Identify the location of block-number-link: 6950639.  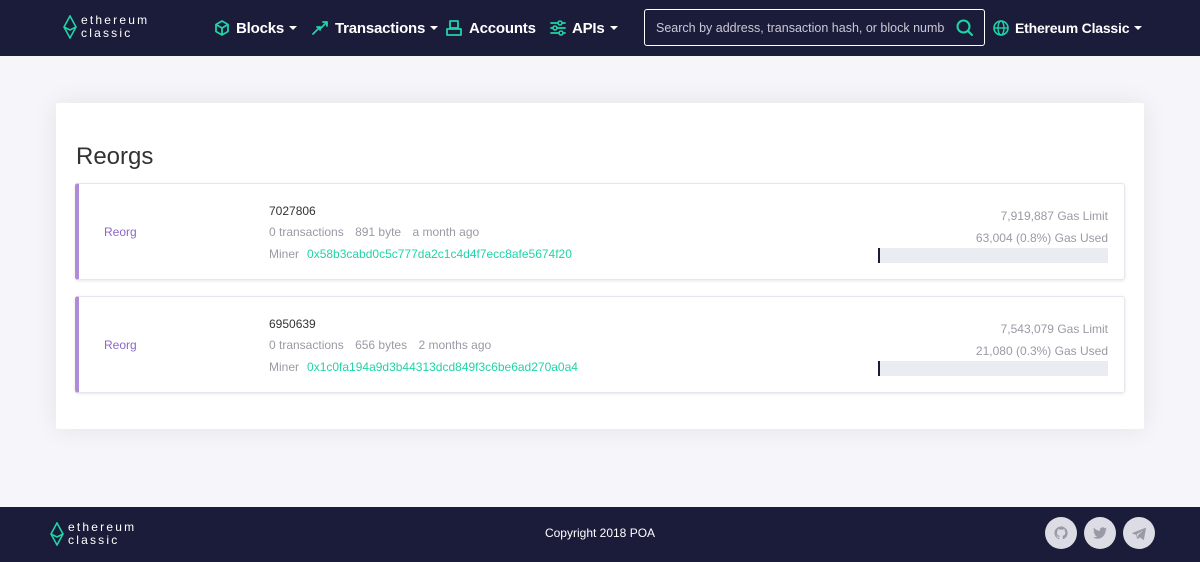
(292, 324).